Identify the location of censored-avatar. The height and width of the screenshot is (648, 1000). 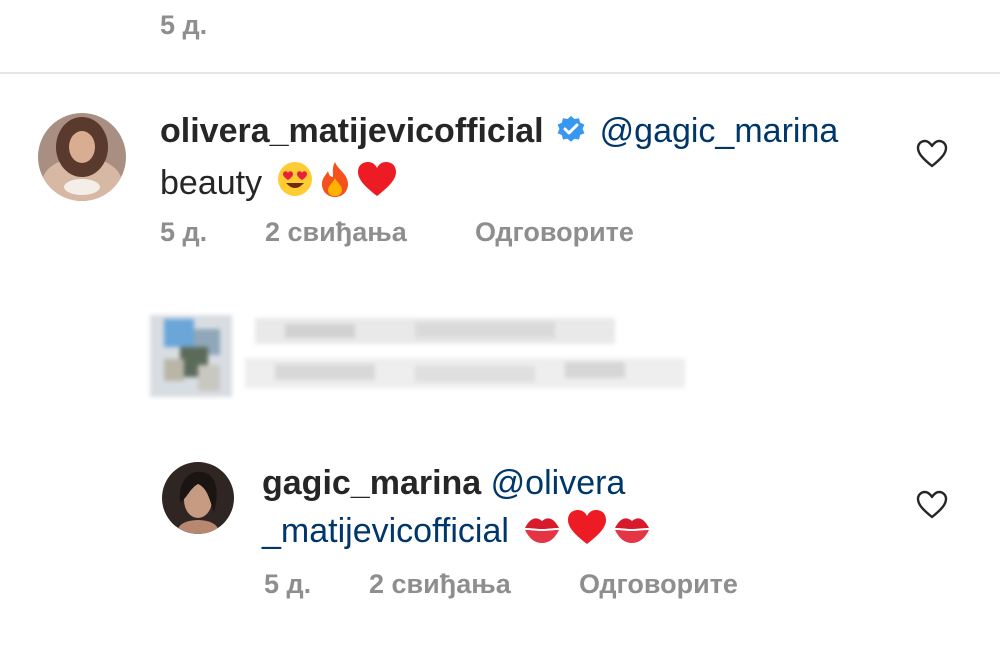
(191, 356).